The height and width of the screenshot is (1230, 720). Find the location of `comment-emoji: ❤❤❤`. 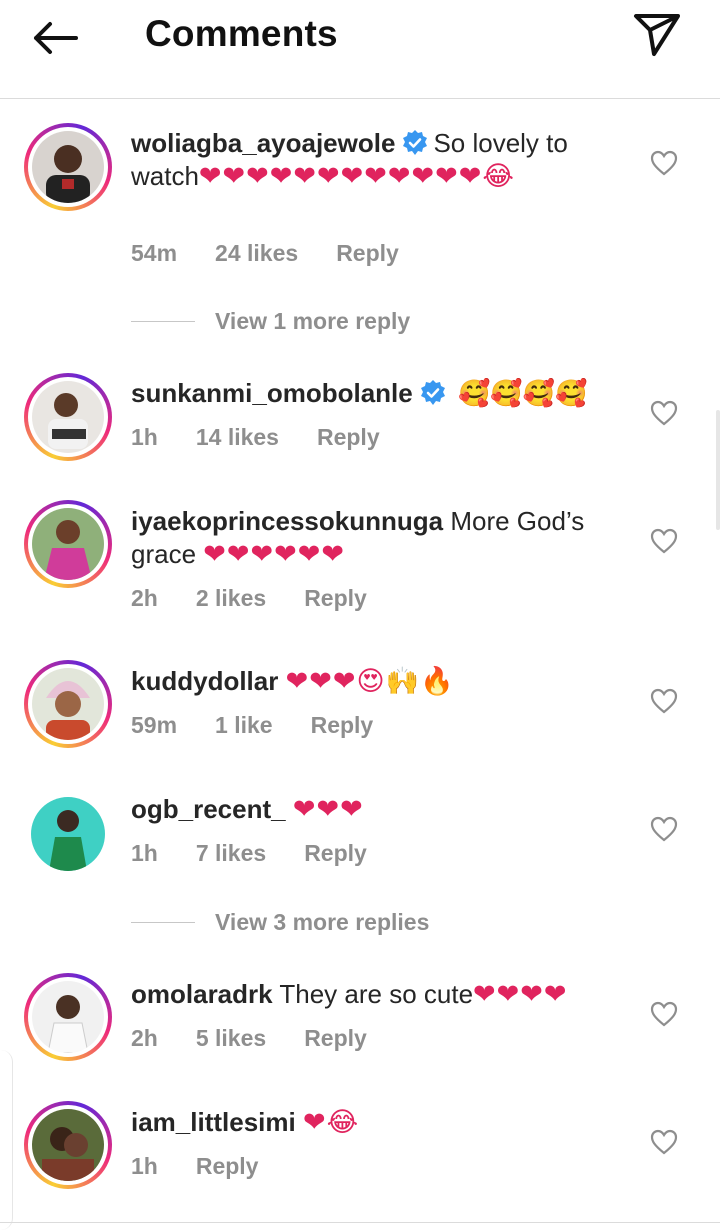

comment-emoji: ❤❤❤ is located at coordinates (328, 809).